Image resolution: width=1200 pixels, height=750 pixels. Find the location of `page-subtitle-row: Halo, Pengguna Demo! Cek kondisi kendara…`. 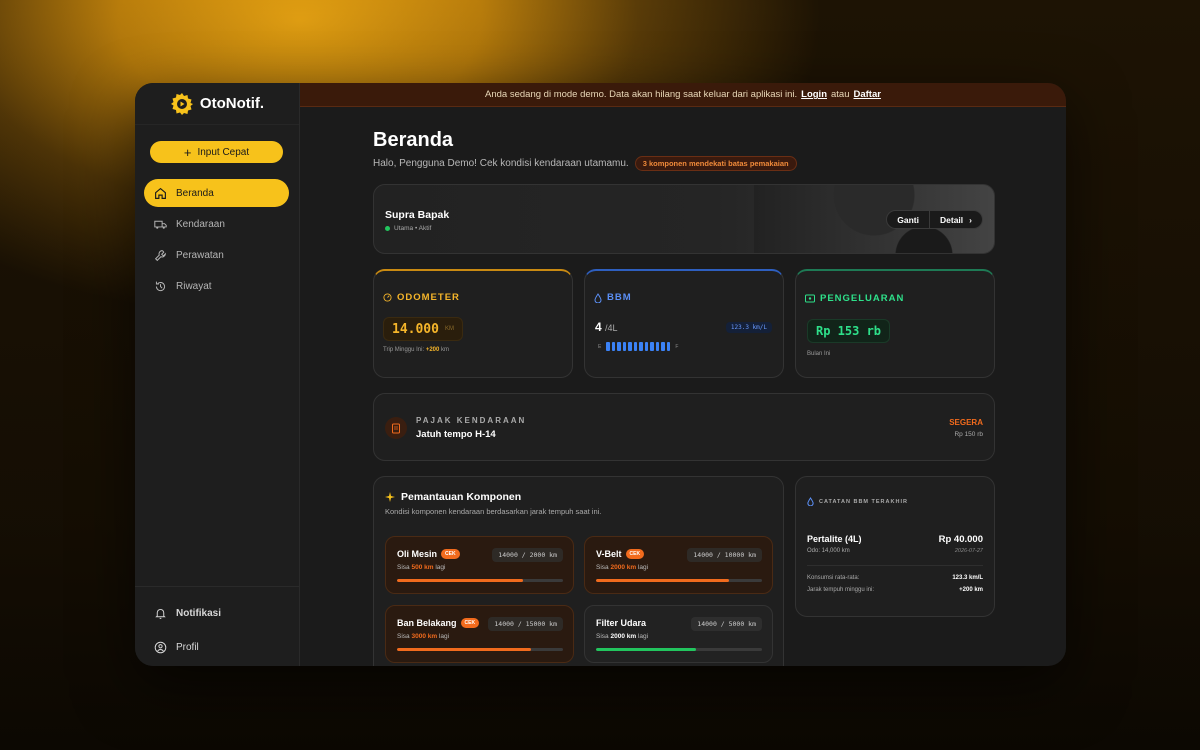

page-subtitle-row: Halo, Pengguna Demo! Cek kondisi kendara… is located at coordinates (585, 163).